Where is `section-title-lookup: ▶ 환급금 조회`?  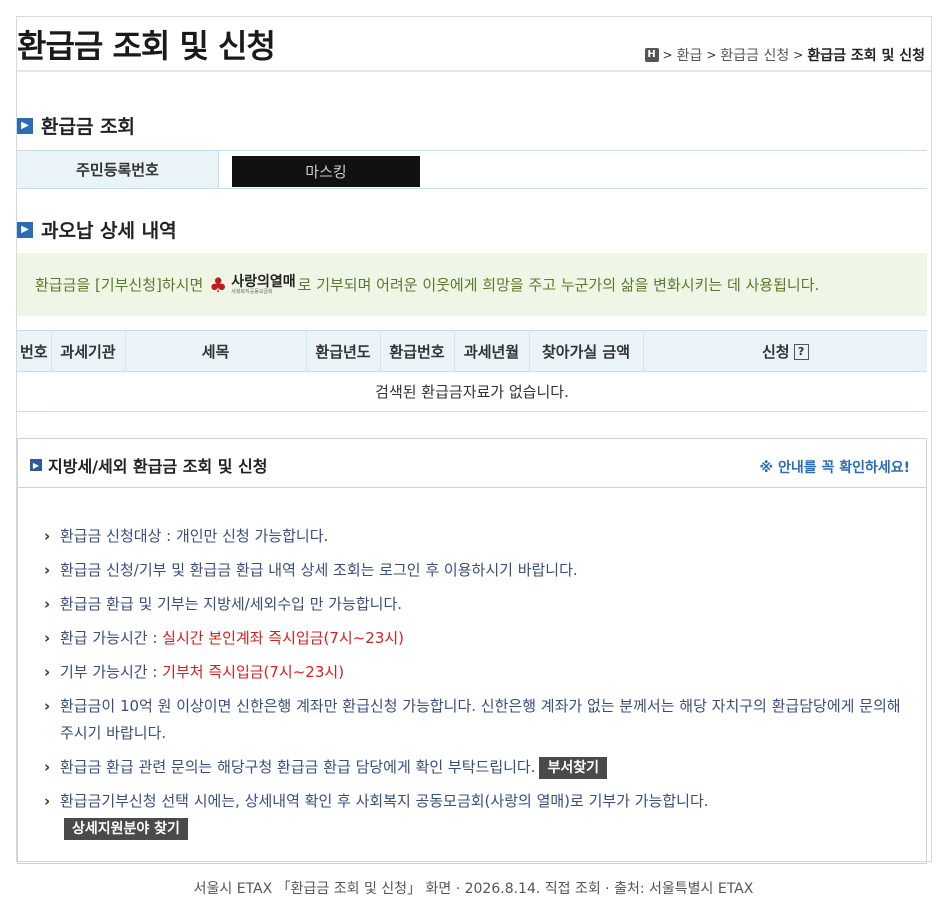
section-title-lookup: ▶ 환급금 조회 is located at coordinates (76, 125).